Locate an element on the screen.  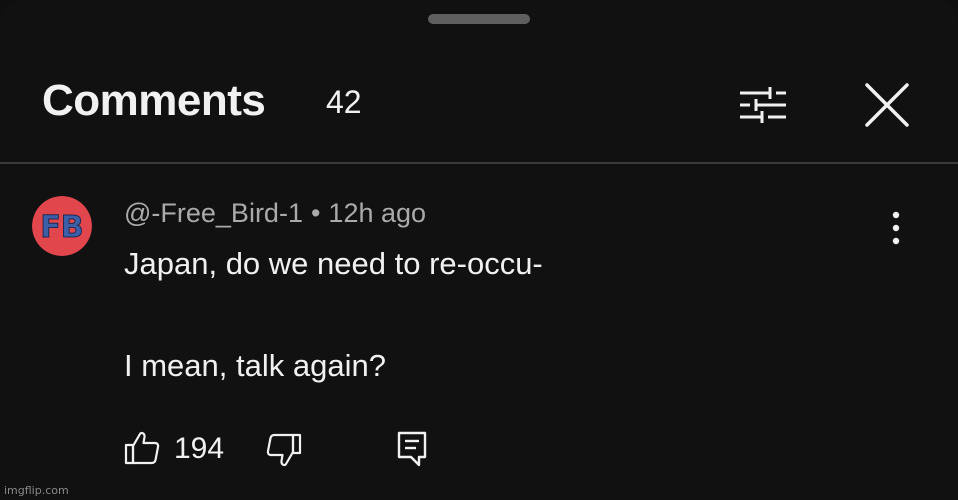
thumbs-up-icon is located at coordinates (142, 448).